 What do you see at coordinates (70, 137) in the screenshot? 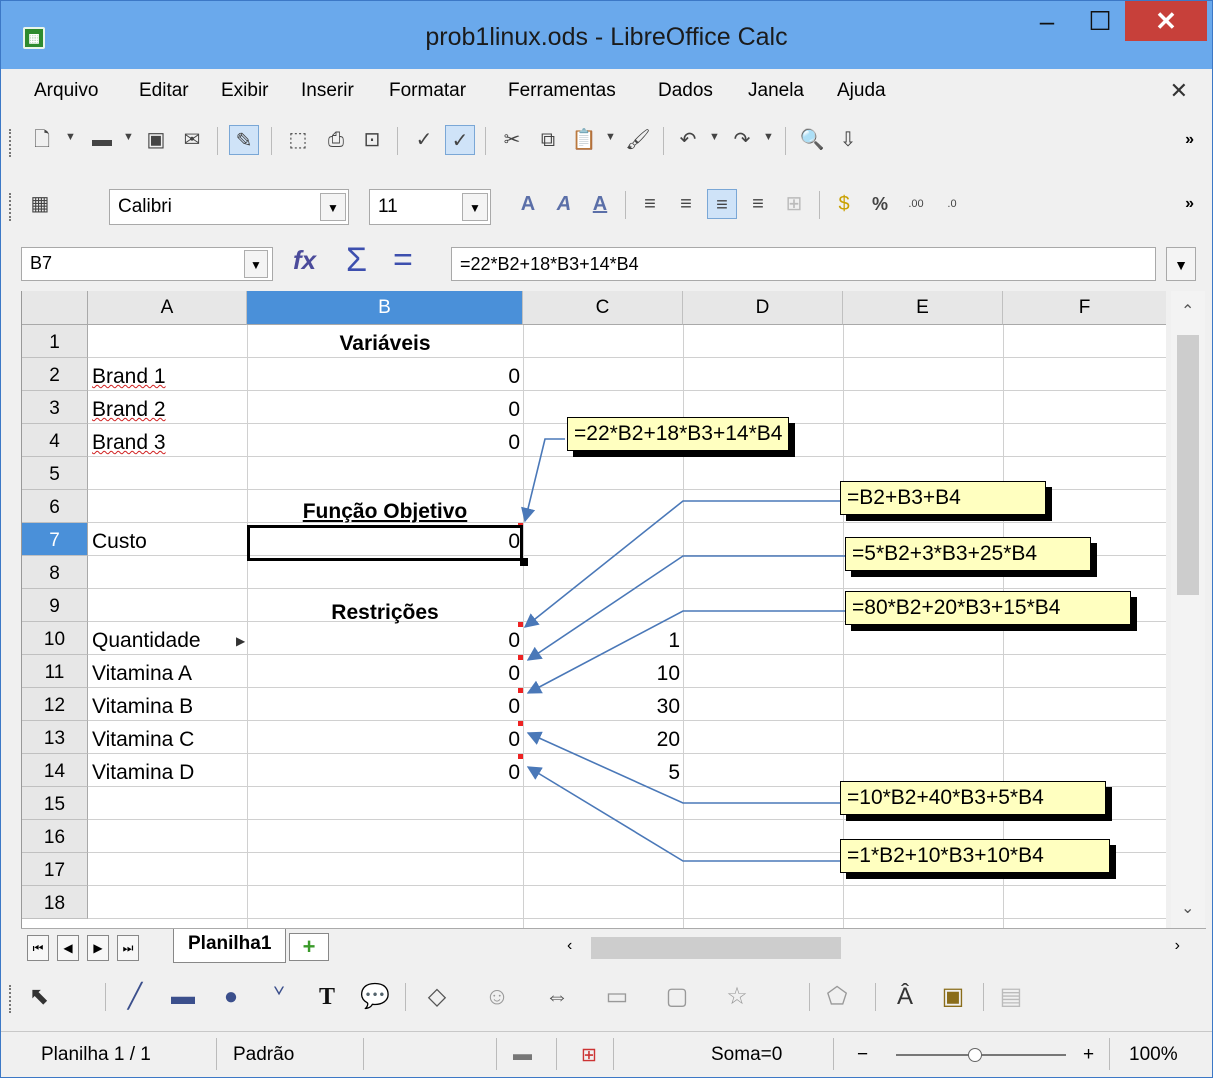
I see `new-dropdown-icon: ▼` at bounding box center [70, 137].